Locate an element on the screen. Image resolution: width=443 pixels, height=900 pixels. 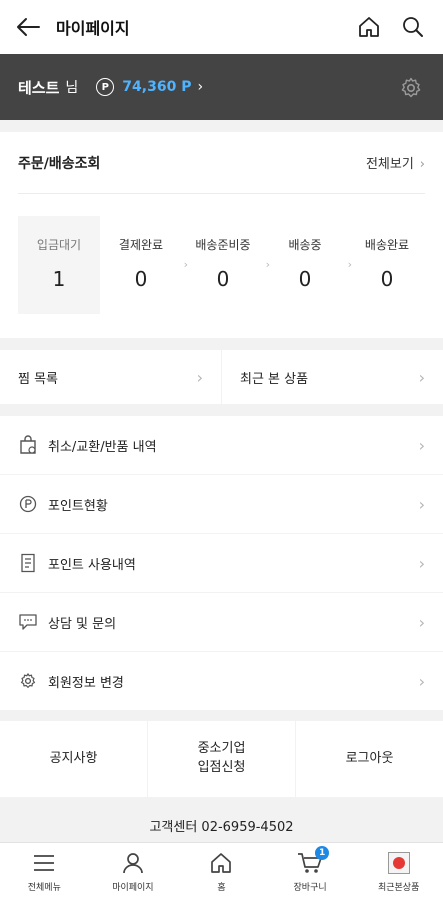
status-payment-complete: 결제완료 0 › is located at coordinates (144, 265).